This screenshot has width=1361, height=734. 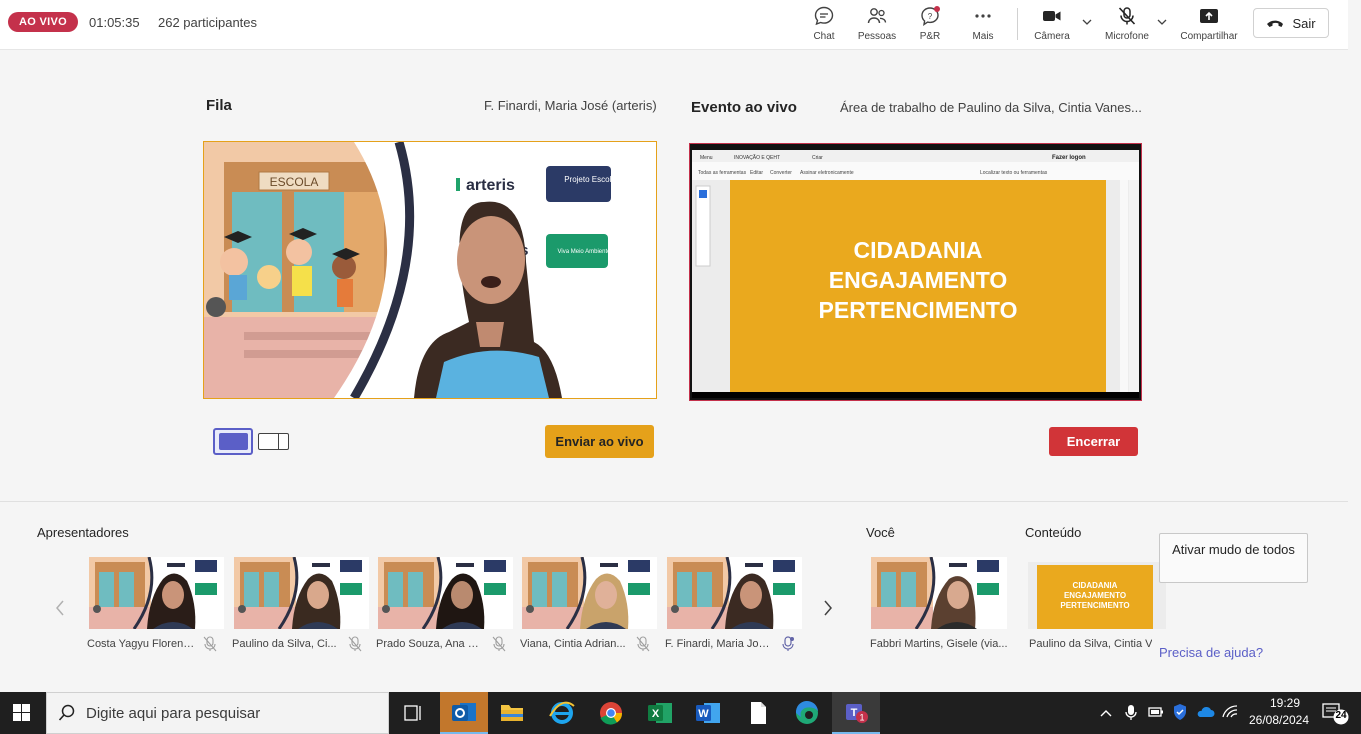 I want to click on viewer-tool-all: Todas as ferramentas, so click(x=722, y=173).